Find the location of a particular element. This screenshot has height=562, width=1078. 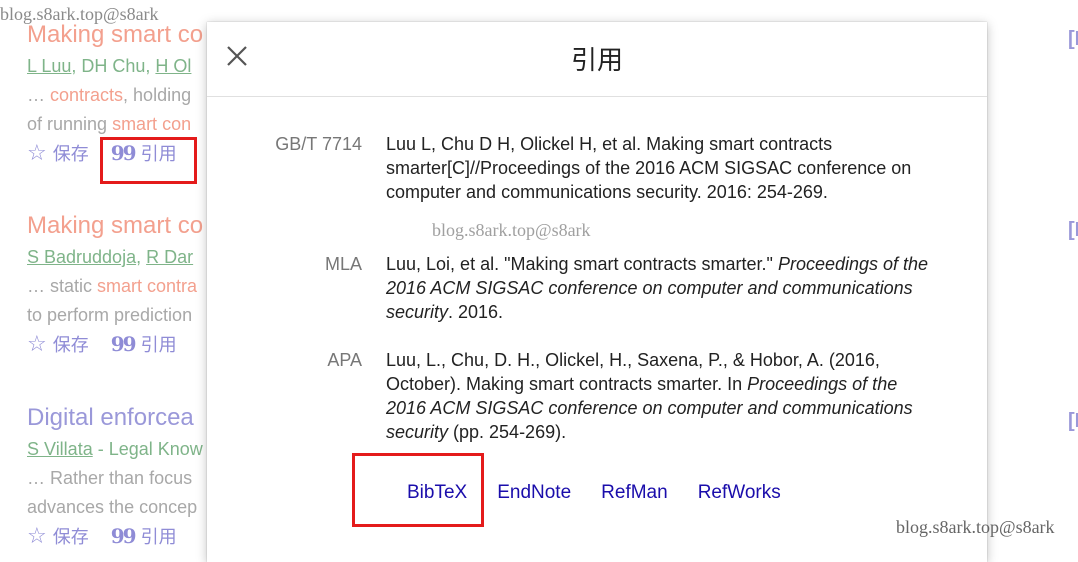

author-text: , is located at coordinates (141, 257).